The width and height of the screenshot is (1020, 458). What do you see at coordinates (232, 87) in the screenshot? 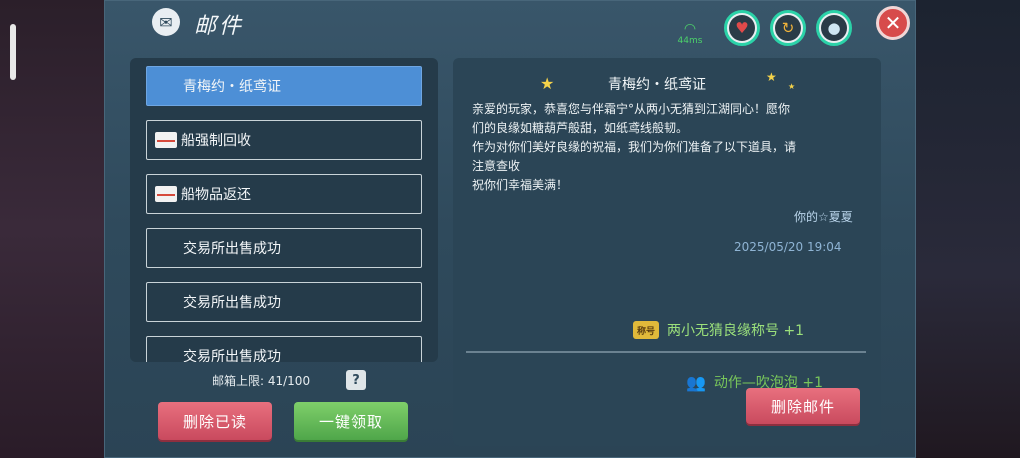
I see `list-item-label: 青梅约・纸鸢证` at bounding box center [232, 87].